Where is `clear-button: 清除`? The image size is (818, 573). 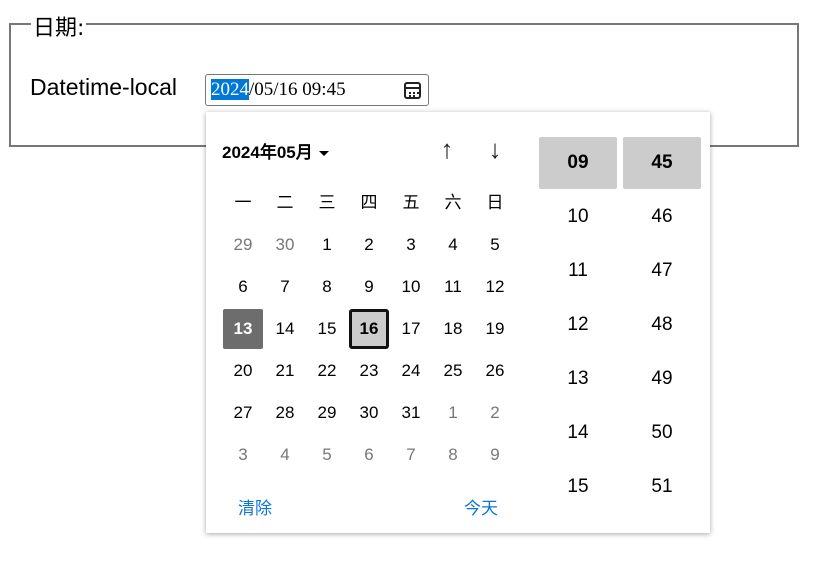 clear-button: 清除 is located at coordinates (255, 506).